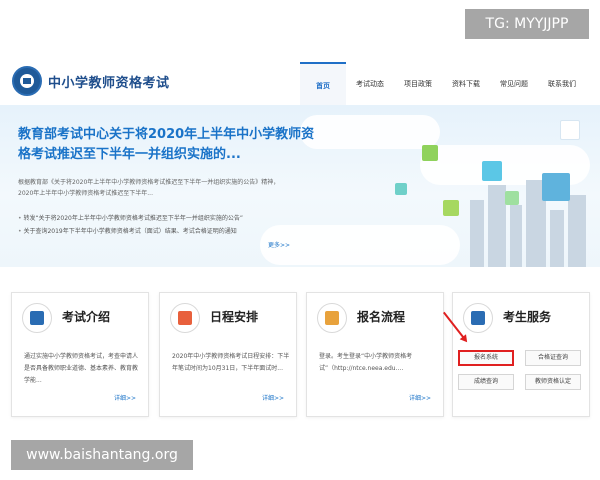  What do you see at coordinates (418, 84) in the screenshot?
I see `nav-policy: 项目政策` at bounding box center [418, 84].